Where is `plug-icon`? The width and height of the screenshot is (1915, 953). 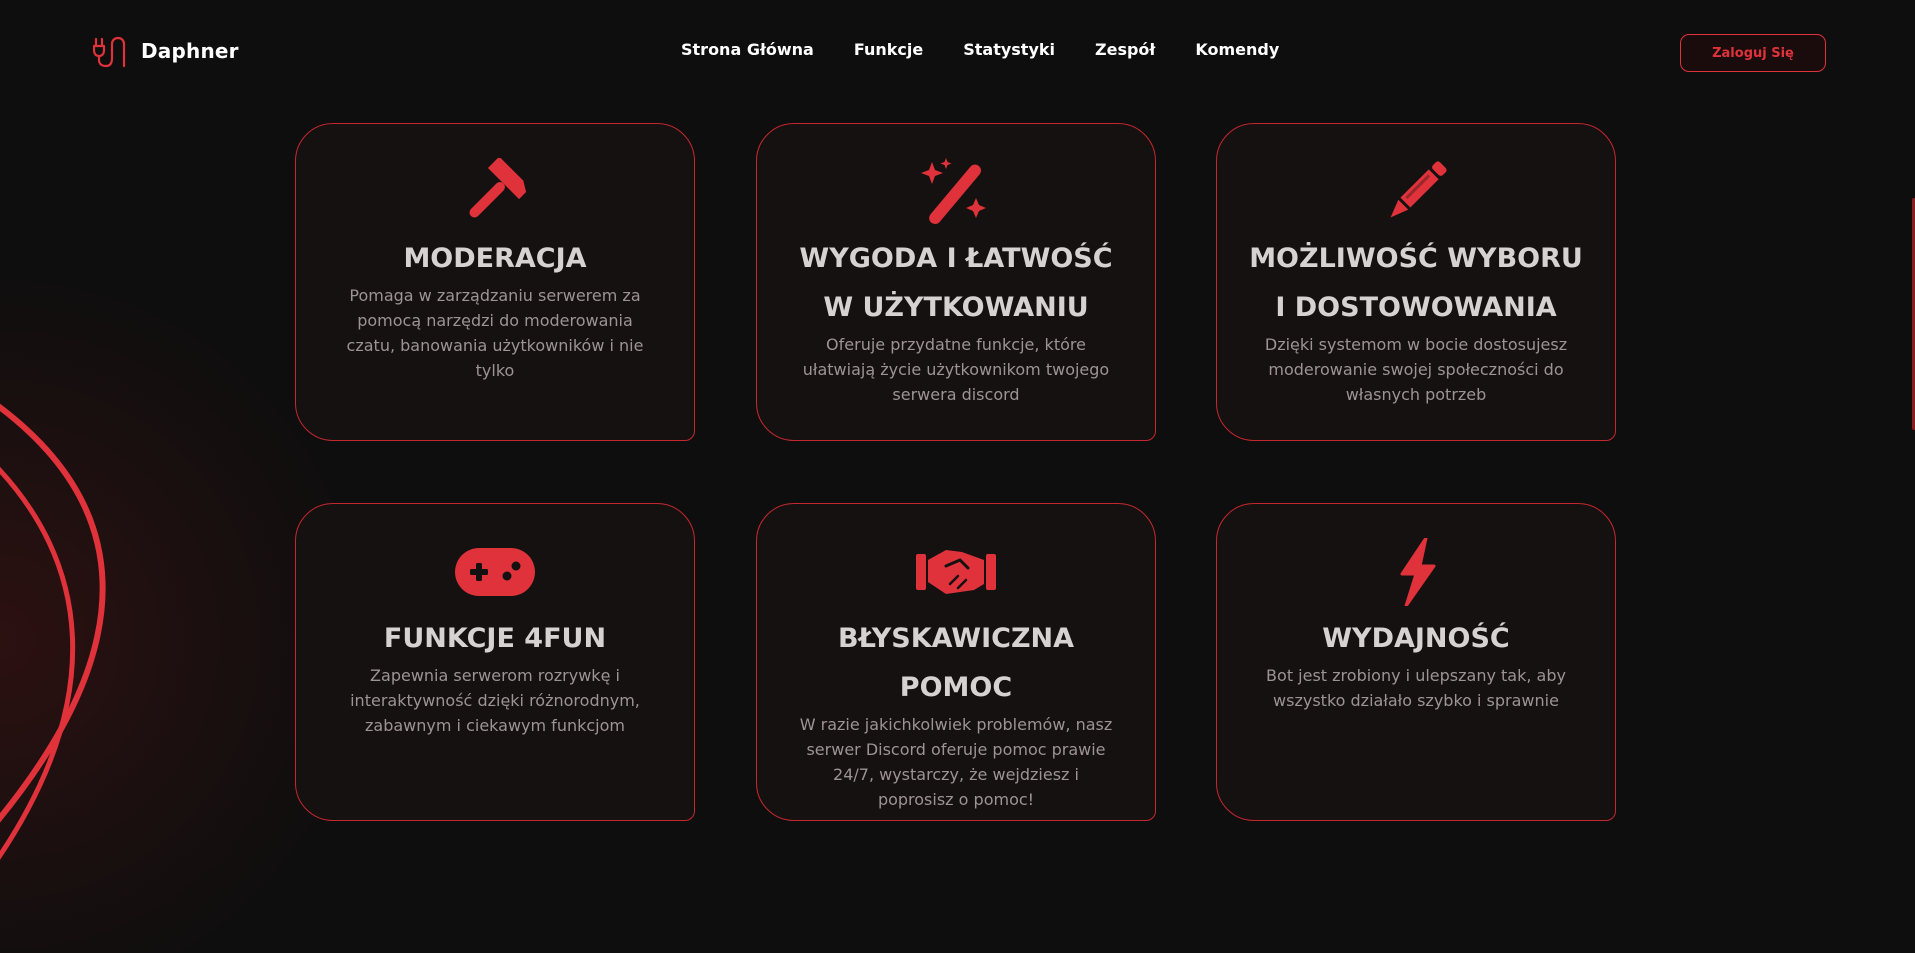
plug-icon is located at coordinates (109, 52).